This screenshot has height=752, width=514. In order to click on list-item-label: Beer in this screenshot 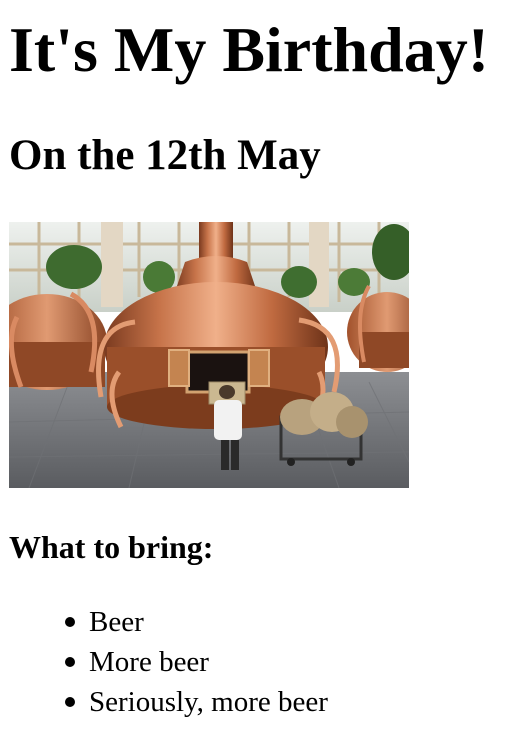, I will do `click(116, 622)`.